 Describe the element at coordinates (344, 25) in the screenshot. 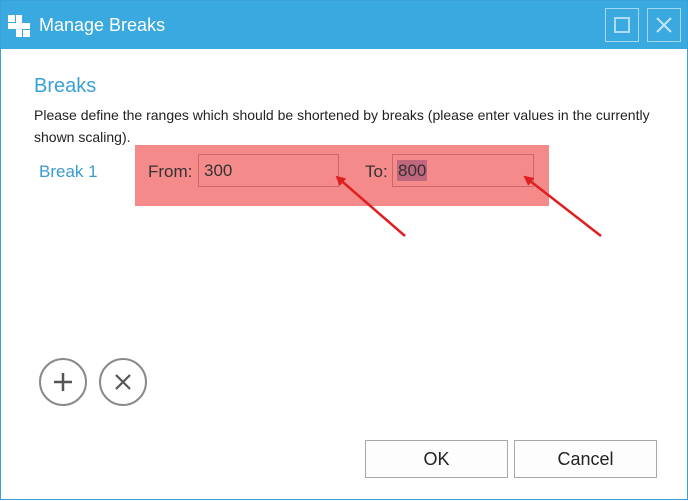

I see `title-bar: Manage Breaks` at that location.